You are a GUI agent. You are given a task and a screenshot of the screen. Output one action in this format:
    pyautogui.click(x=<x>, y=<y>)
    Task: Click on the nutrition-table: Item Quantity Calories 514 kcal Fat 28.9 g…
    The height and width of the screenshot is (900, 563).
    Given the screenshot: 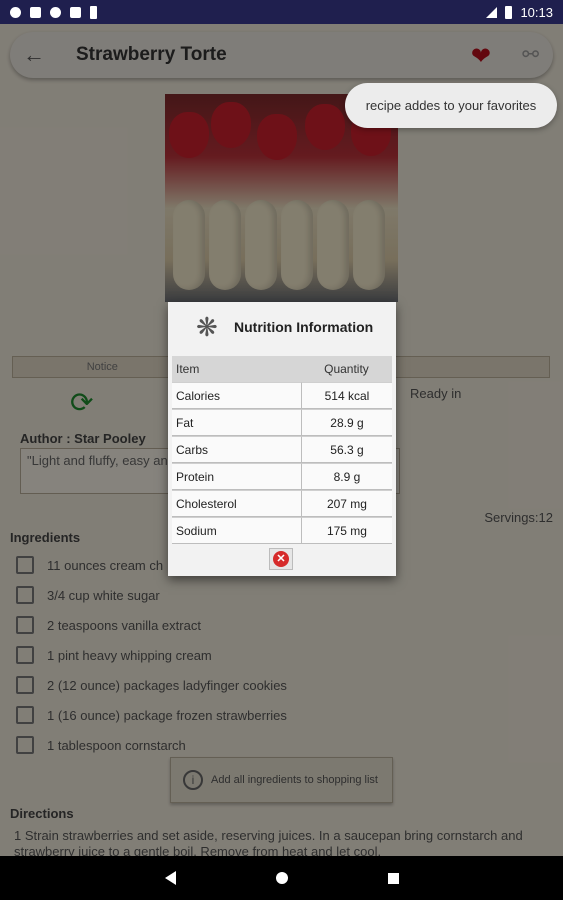 What is the action you would take?
    pyautogui.click(x=282, y=450)
    